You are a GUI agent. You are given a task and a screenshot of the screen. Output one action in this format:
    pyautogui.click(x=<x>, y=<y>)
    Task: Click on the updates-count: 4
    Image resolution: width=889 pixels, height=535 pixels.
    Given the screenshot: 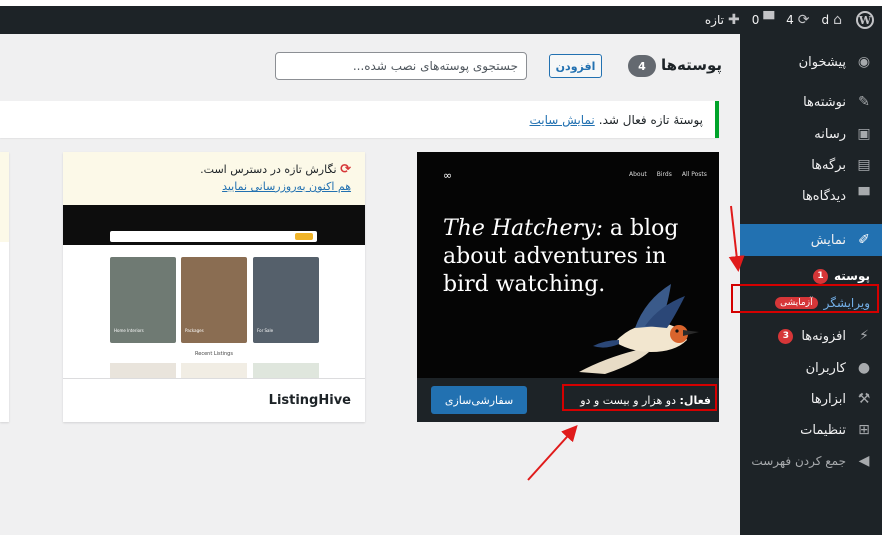 What is the action you would take?
    pyautogui.click(x=790, y=20)
    